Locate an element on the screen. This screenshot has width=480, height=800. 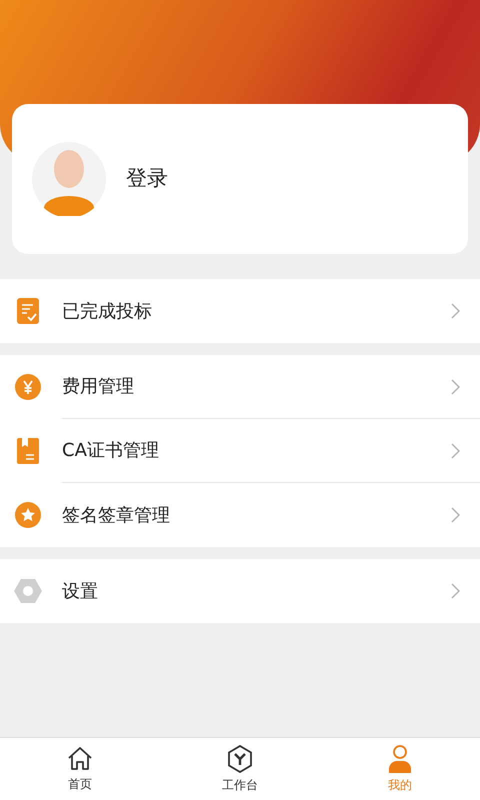
menu-item-label: 费用管理 is located at coordinates (98, 387).